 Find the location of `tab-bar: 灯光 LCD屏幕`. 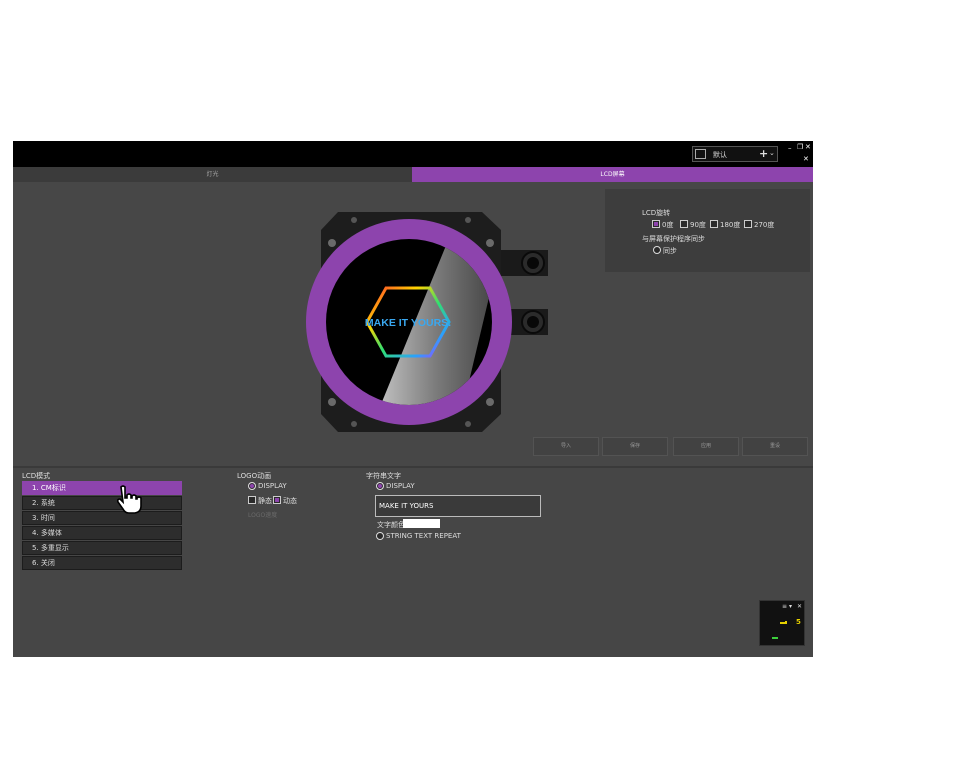

tab-bar: 灯光 LCD屏幕 is located at coordinates (413, 174).